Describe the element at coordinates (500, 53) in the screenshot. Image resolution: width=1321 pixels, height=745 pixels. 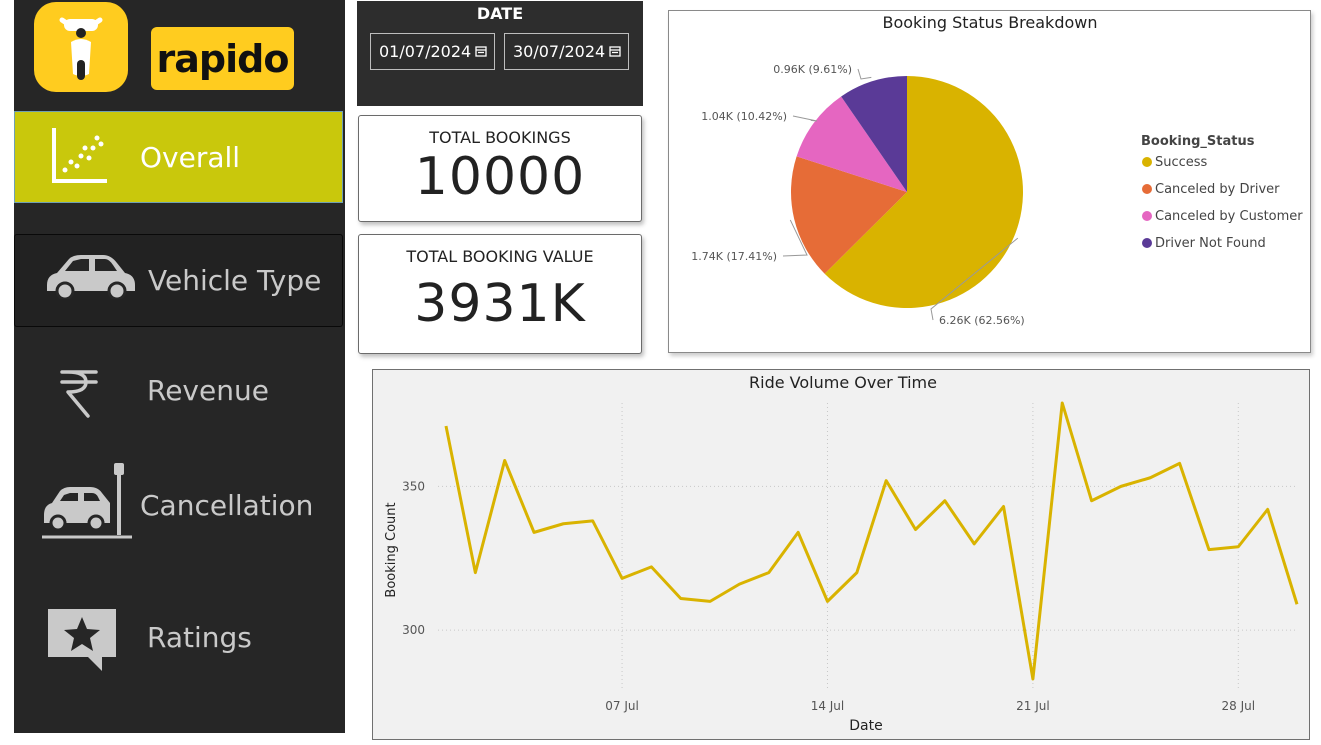
I see `date-filter: DATE 01/07/2024 30/07/2024` at that location.